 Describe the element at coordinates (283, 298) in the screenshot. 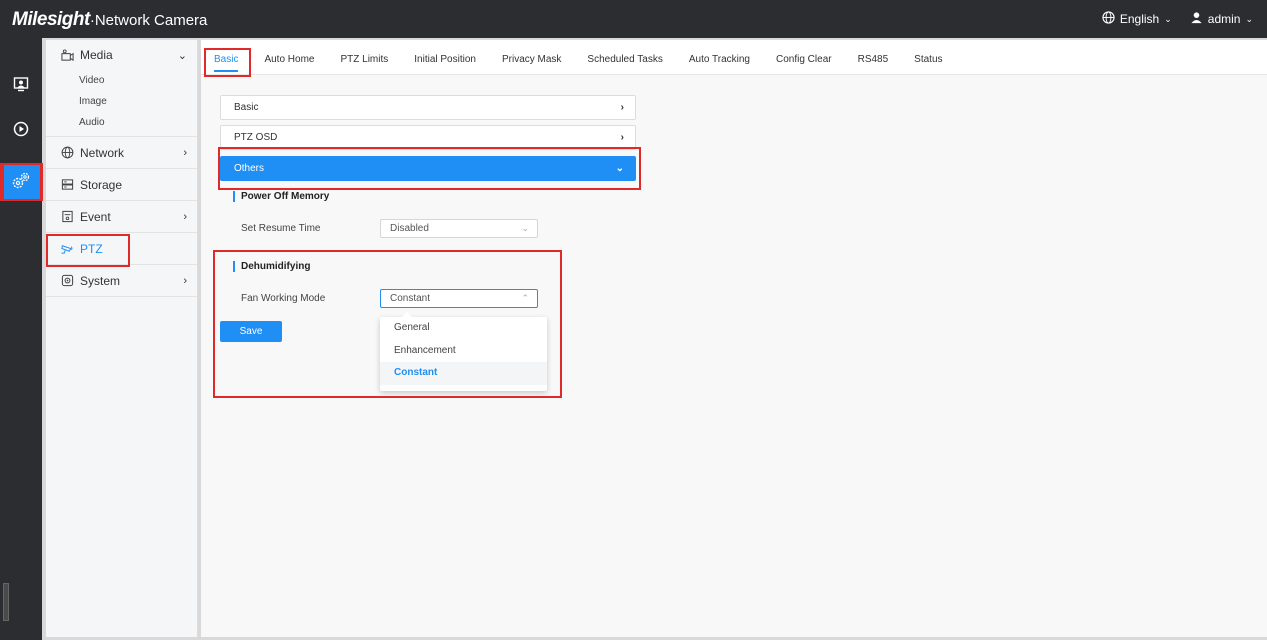

I see `fan-working-mode-label: Fan Working Mode` at that location.